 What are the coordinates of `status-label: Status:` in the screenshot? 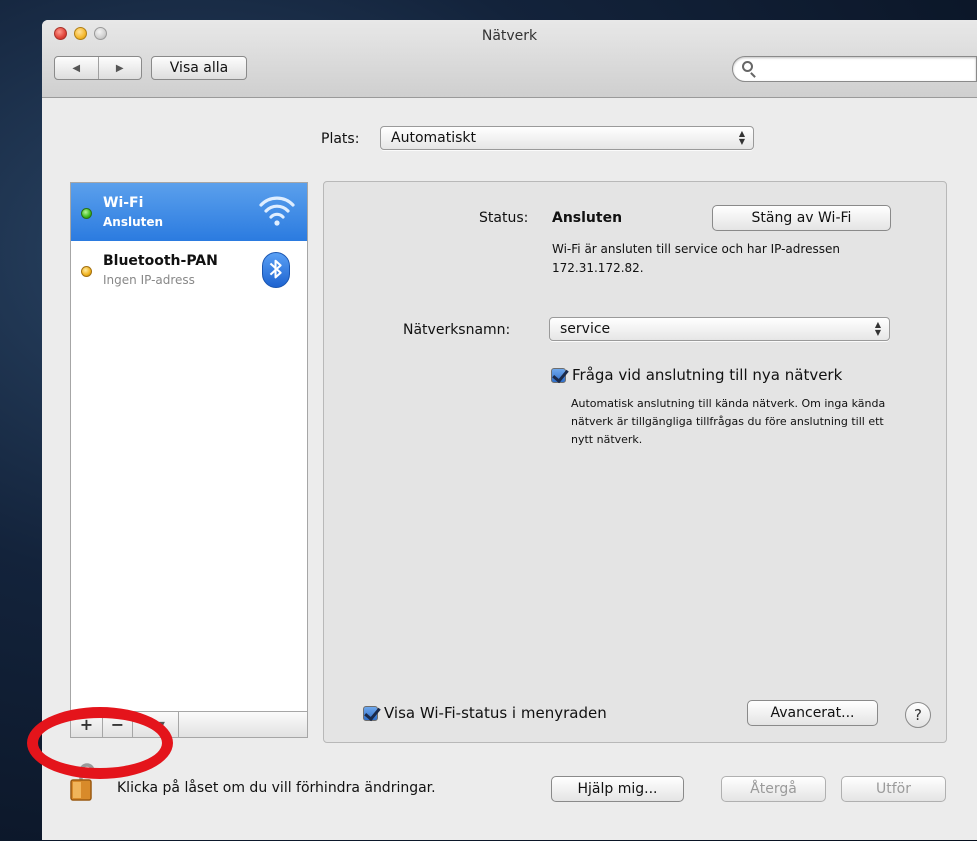 It's located at (504, 218).